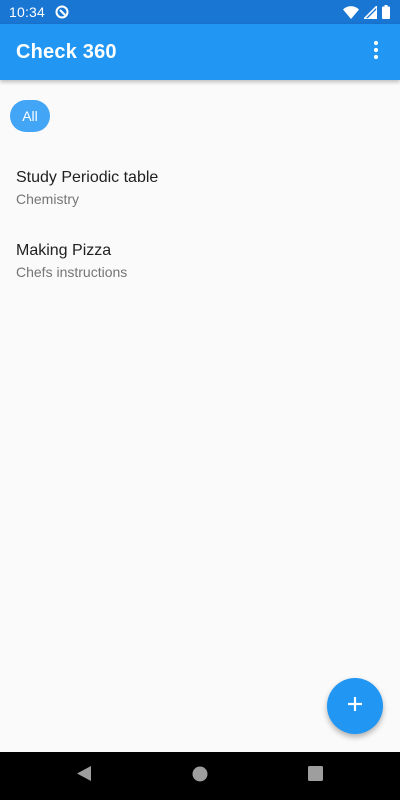 This screenshot has height=800, width=400. I want to click on list-item: Making Pizza Chefs instructions, so click(200, 265).